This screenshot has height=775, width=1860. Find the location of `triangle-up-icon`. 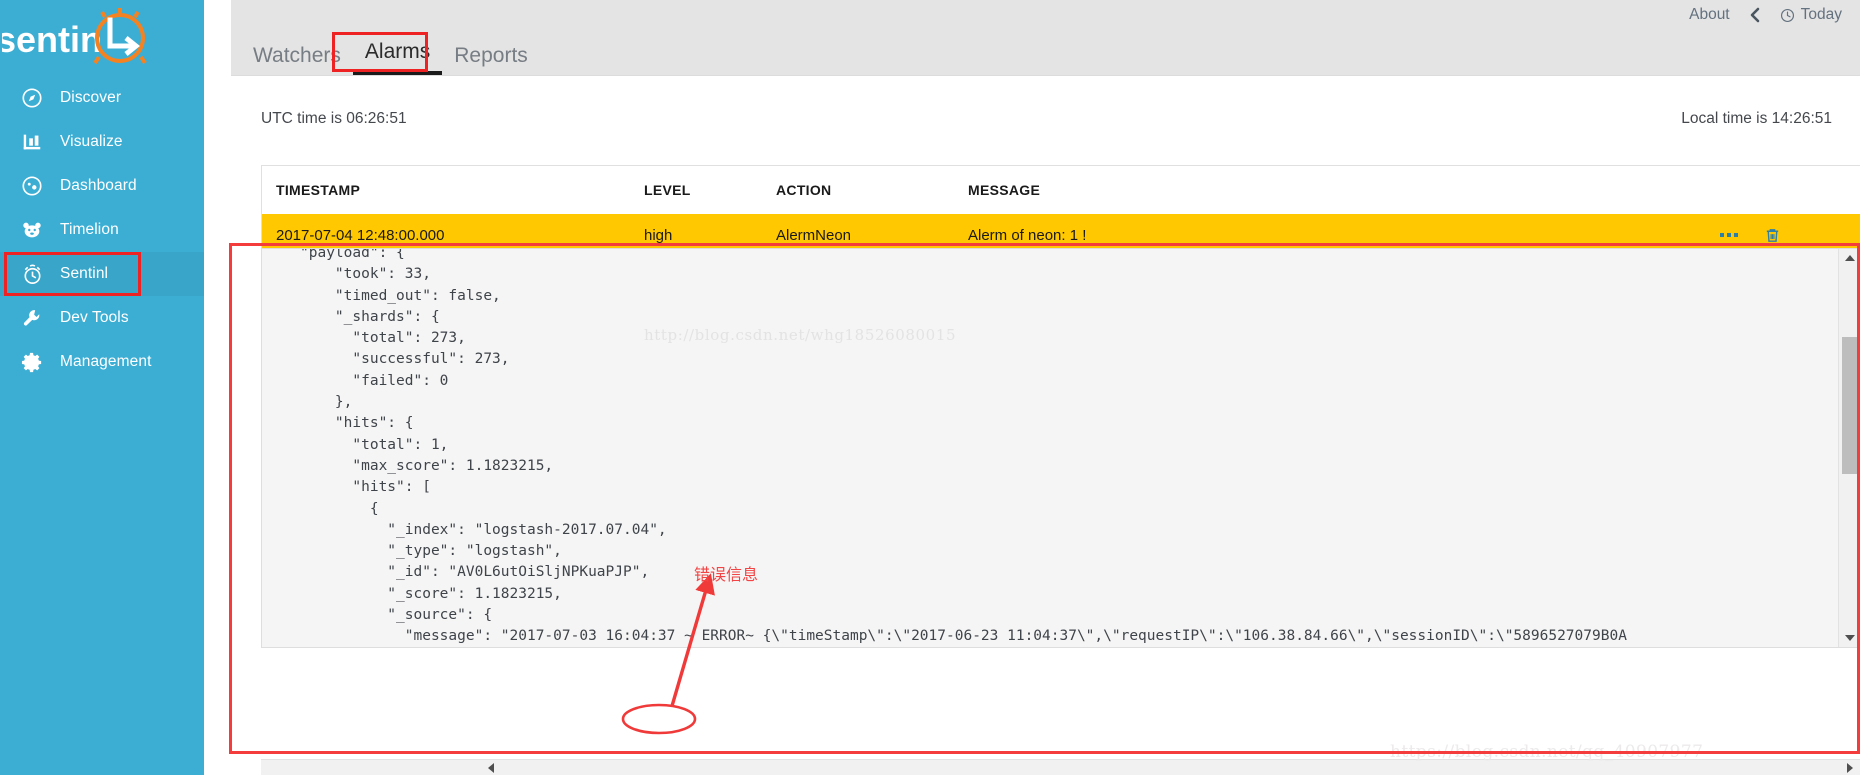

triangle-up-icon is located at coordinates (1849, 258).